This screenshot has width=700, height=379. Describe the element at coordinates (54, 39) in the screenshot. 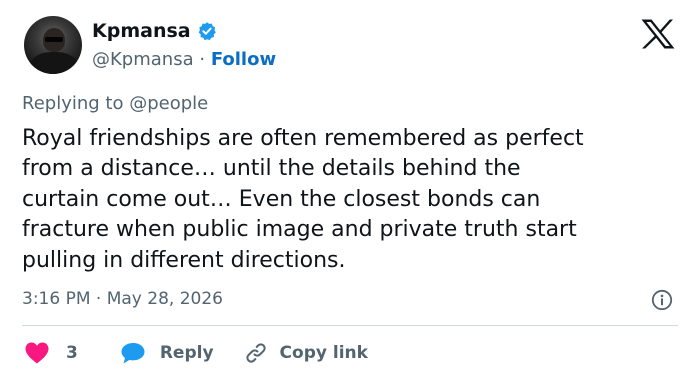

I see `avatar-sunglasses` at that location.